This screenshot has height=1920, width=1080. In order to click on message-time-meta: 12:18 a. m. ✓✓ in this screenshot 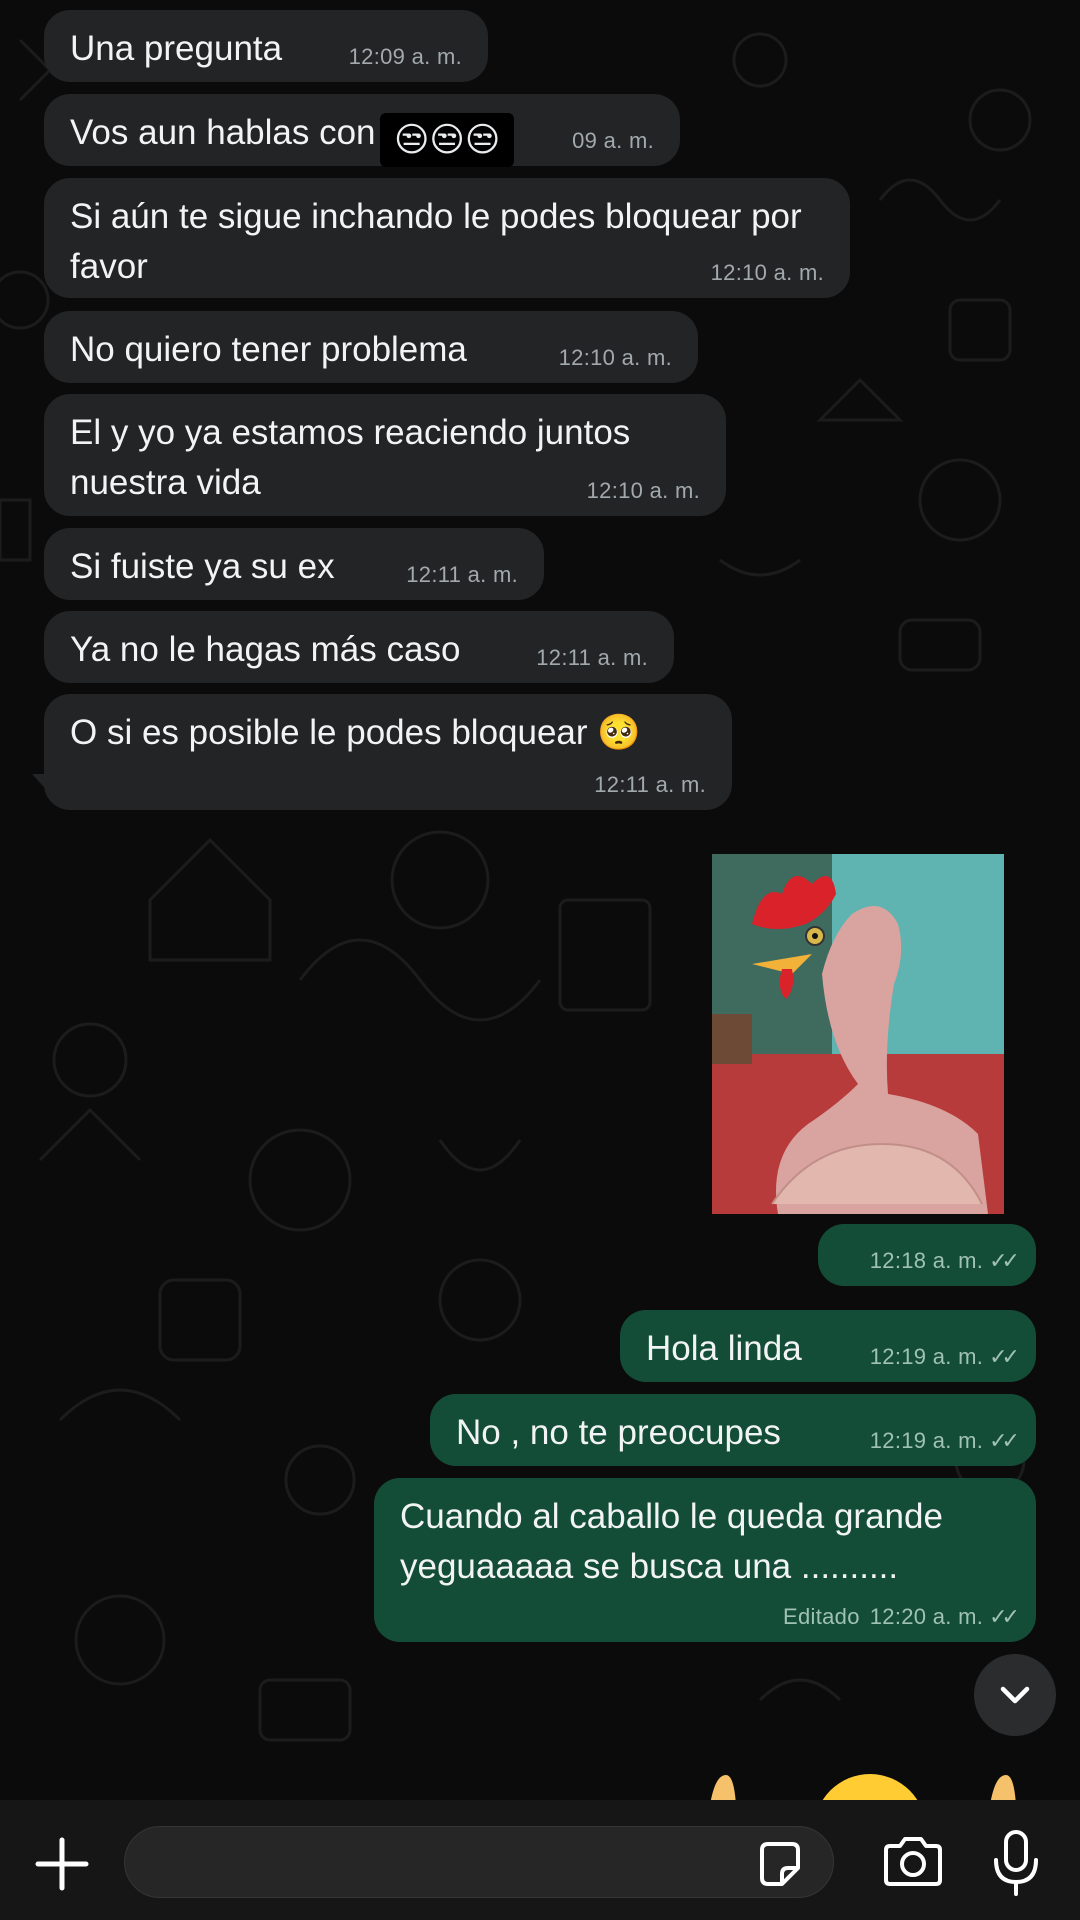, I will do `click(944, 1261)`.